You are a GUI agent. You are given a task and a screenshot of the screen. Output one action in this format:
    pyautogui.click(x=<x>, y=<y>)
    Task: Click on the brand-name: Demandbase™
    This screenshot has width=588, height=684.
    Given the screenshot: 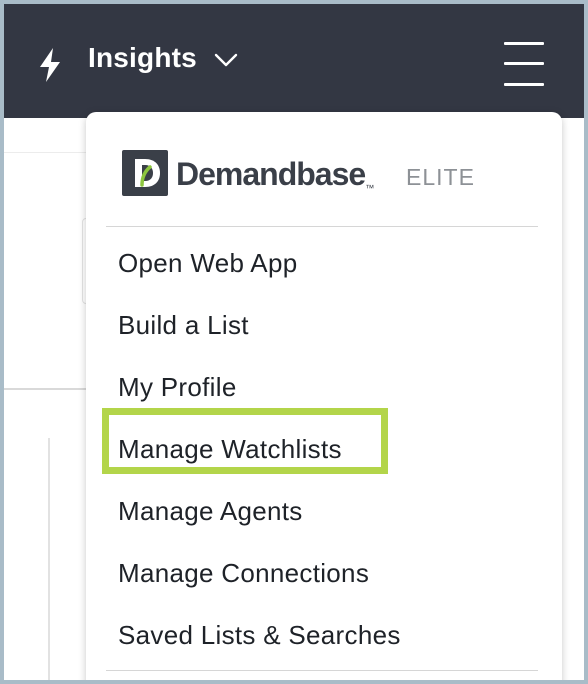 What is the action you would take?
    pyautogui.click(x=275, y=174)
    